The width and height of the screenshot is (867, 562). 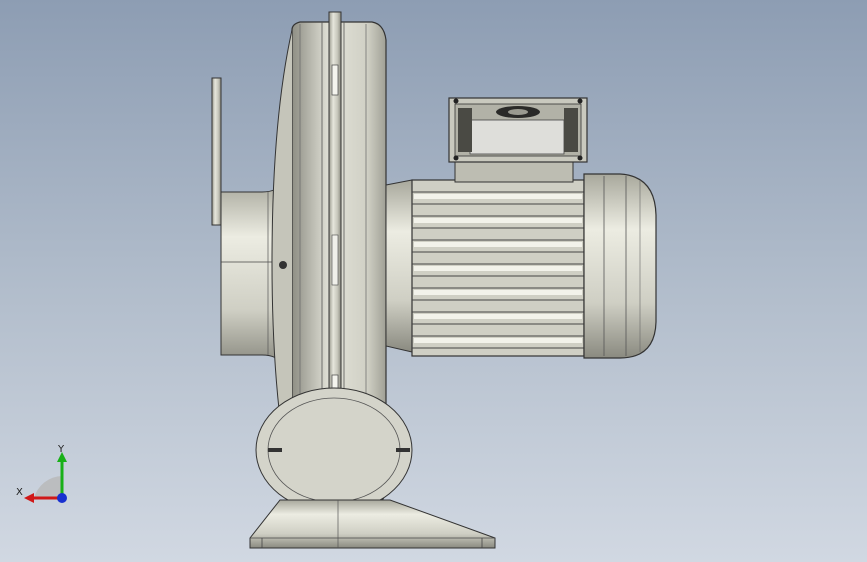 What do you see at coordinates (45, 477) in the screenshot?
I see `triad-axes-icon` at bounding box center [45, 477].